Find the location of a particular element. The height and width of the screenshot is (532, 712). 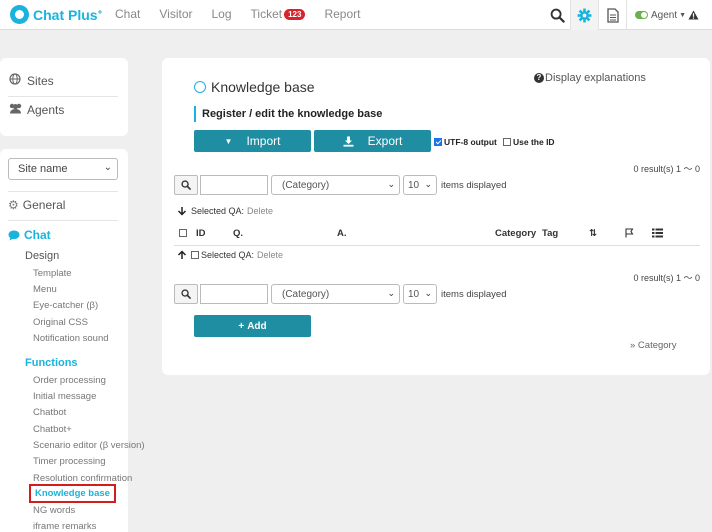

select-all-checkbox is located at coordinates (184, 233).